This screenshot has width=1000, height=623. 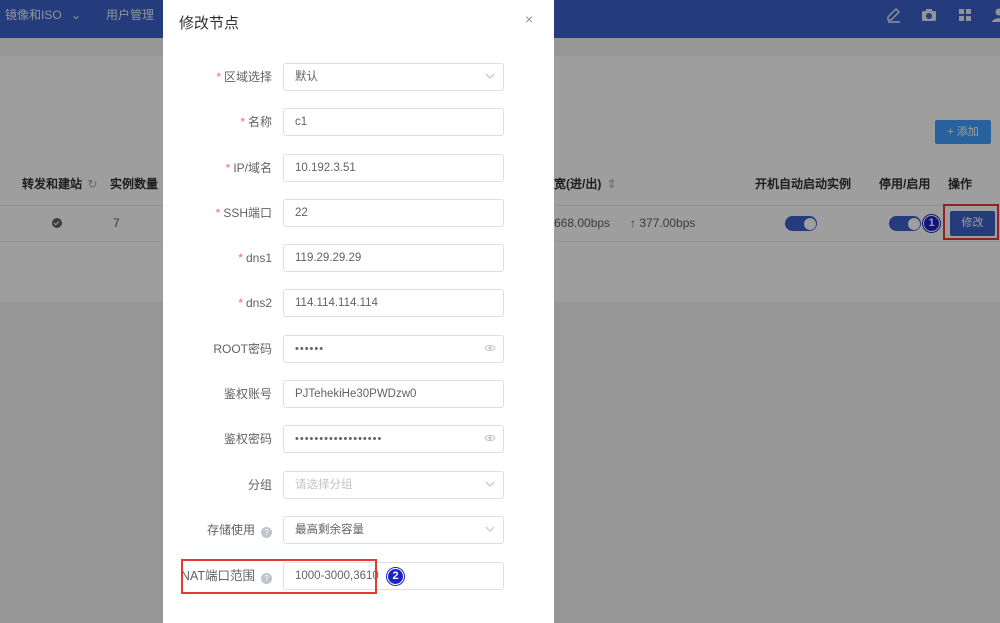 I want to click on form-label: * dns2, so click(x=255, y=303).